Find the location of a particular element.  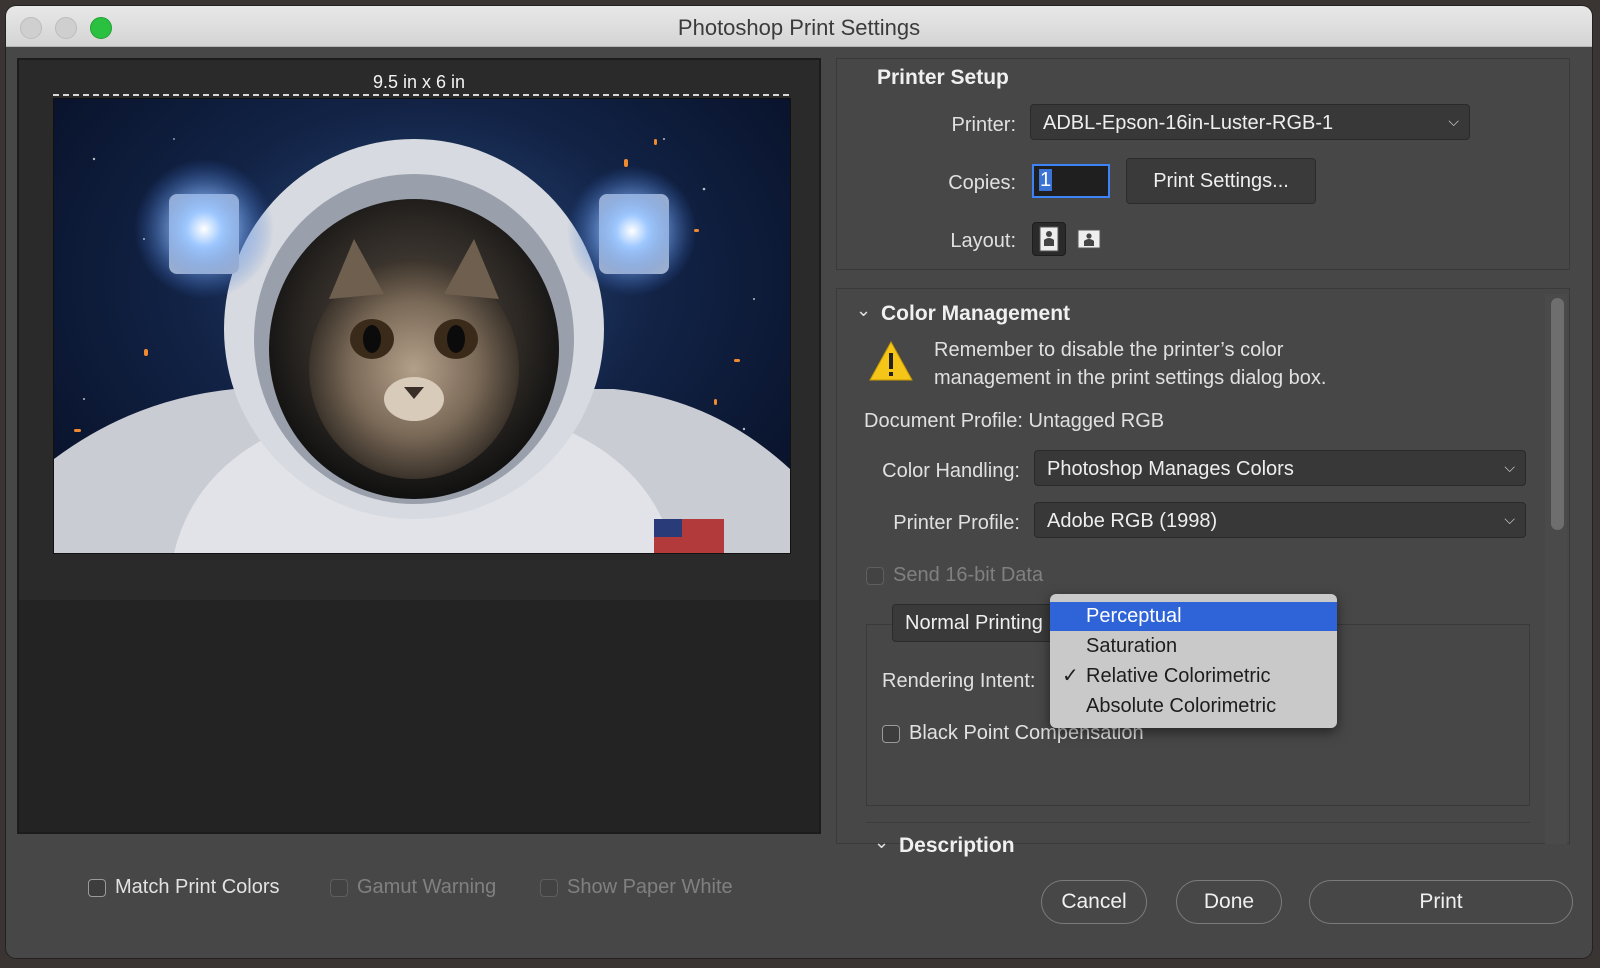

menu-item-label: Perceptual is located at coordinates (1134, 616).